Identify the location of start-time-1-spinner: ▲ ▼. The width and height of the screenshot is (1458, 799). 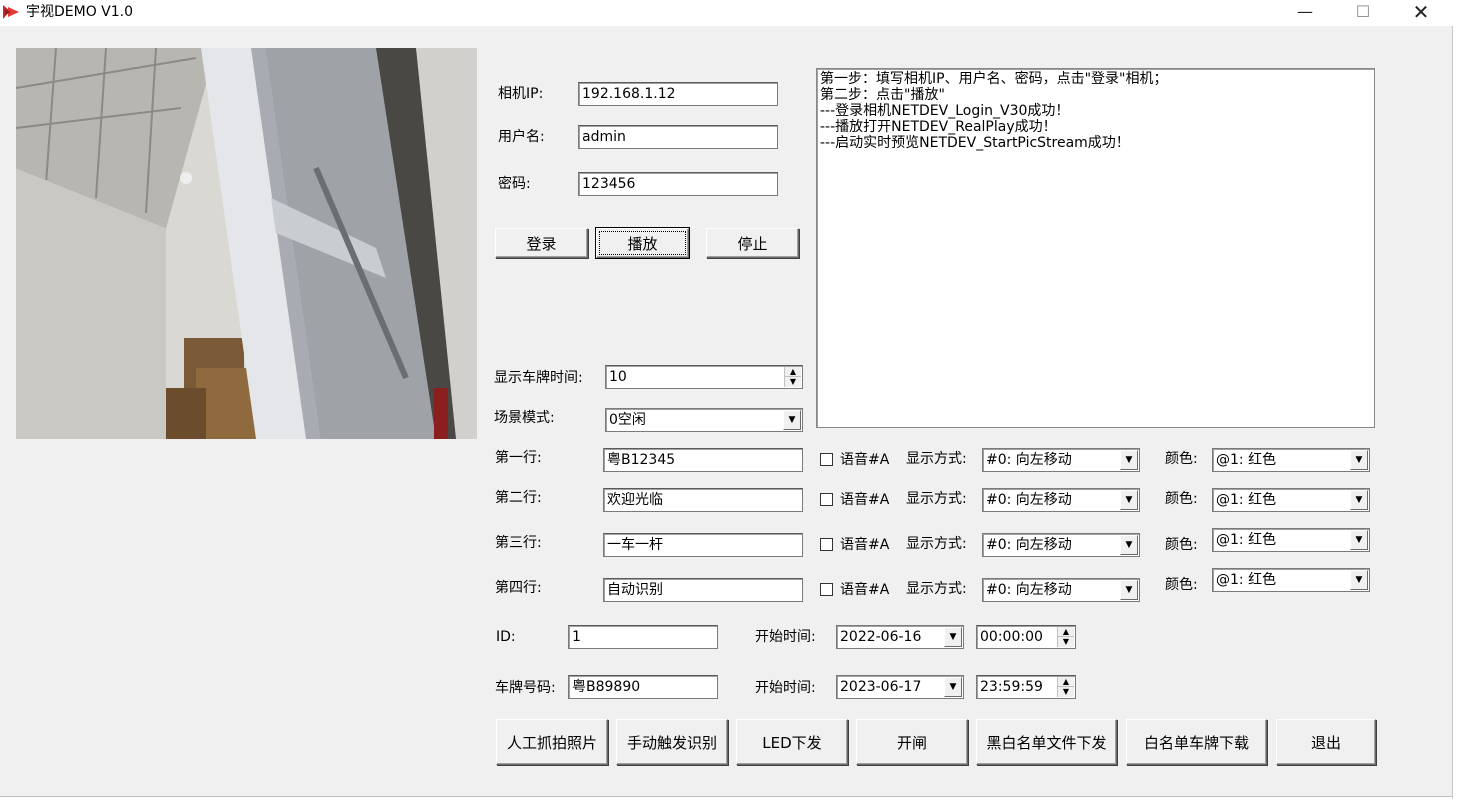
(1065, 637).